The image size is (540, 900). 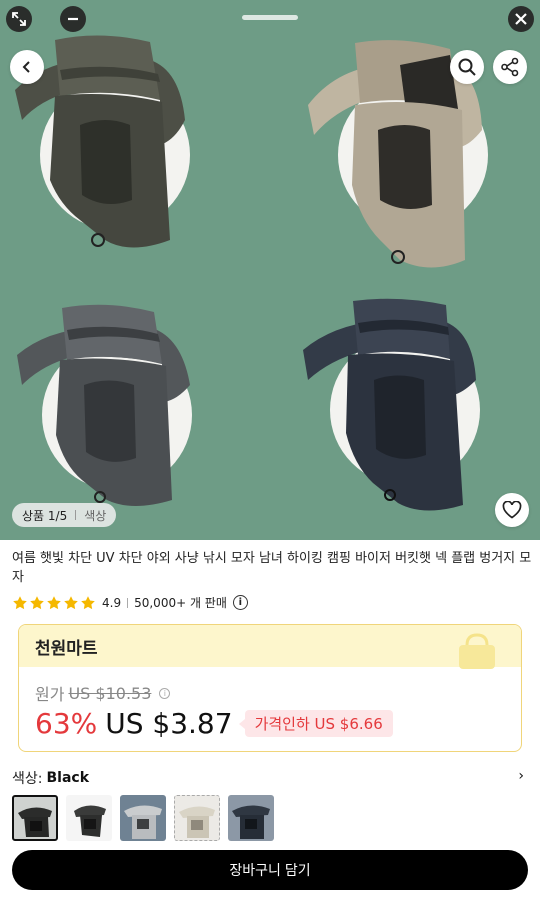 I want to click on shopping-bag-icon, so click(x=477, y=651).